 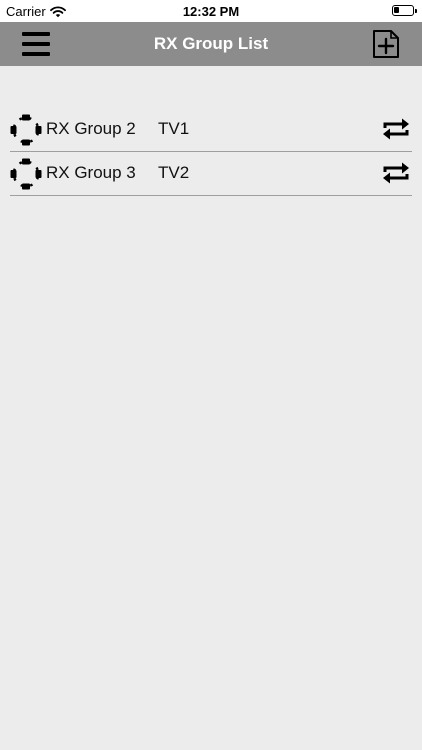 I want to click on list-item: RX Group 2 TV1, so click(x=211, y=130).